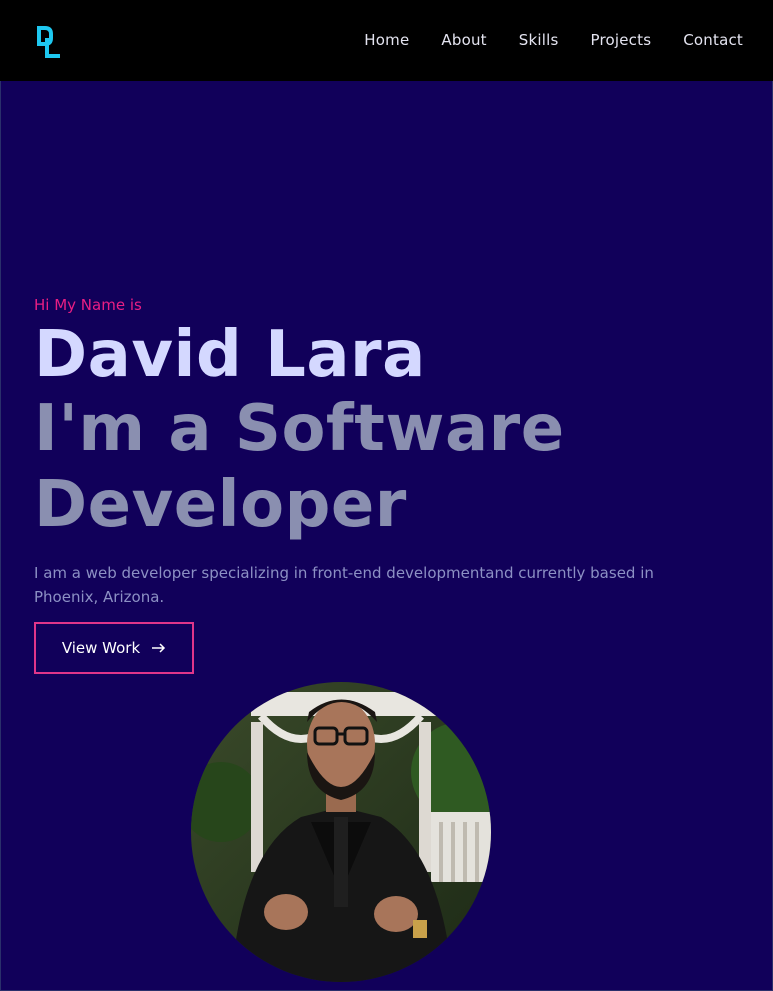 The height and width of the screenshot is (991, 773). What do you see at coordinates (299, 429) in the screenshot?
I see `hero-role-line1: I'm a Software` at bounding box center [299, 429].